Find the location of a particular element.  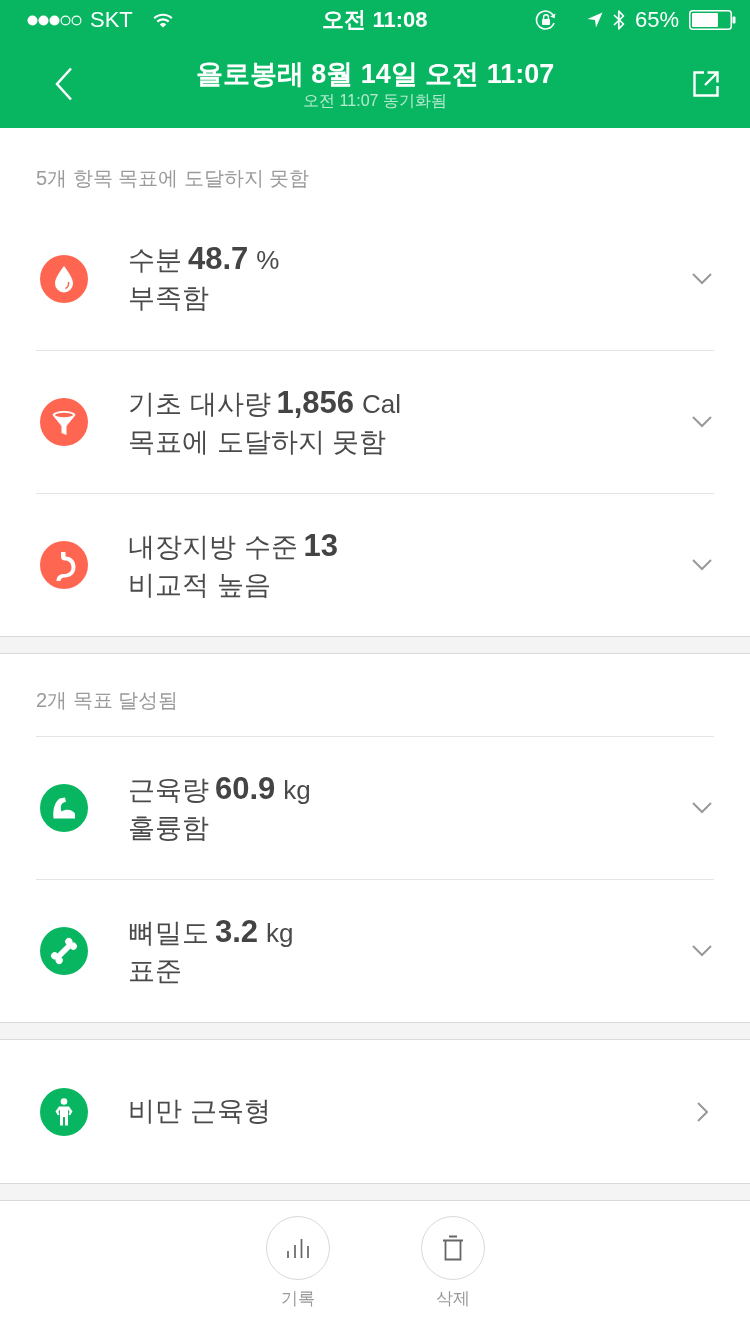

metric-label: 근육량 is located at coordinates (168, 790).